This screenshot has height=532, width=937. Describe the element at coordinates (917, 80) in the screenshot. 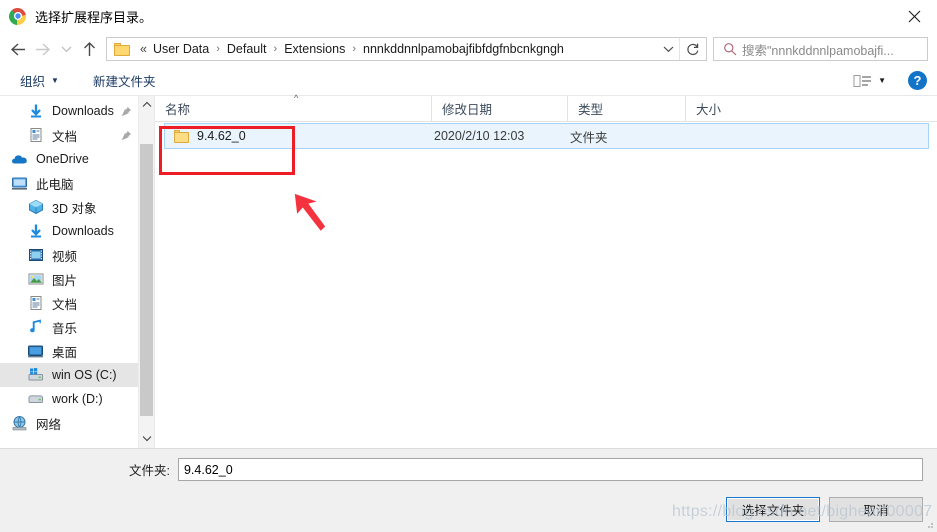

I see `help-button: ?` at that location.